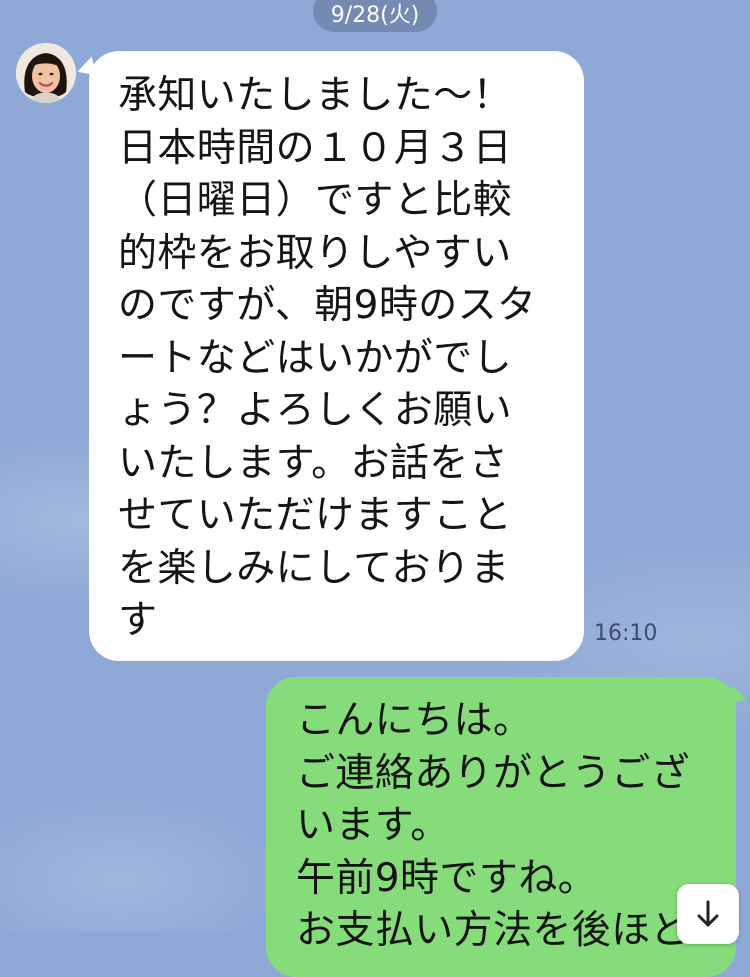 The height and width of the screenshot is (977, 750). What do you see at coordinates (375, 16) in the screenshot?
I see `date-separator: 9/28(火)` at bounding box center [375, 16].